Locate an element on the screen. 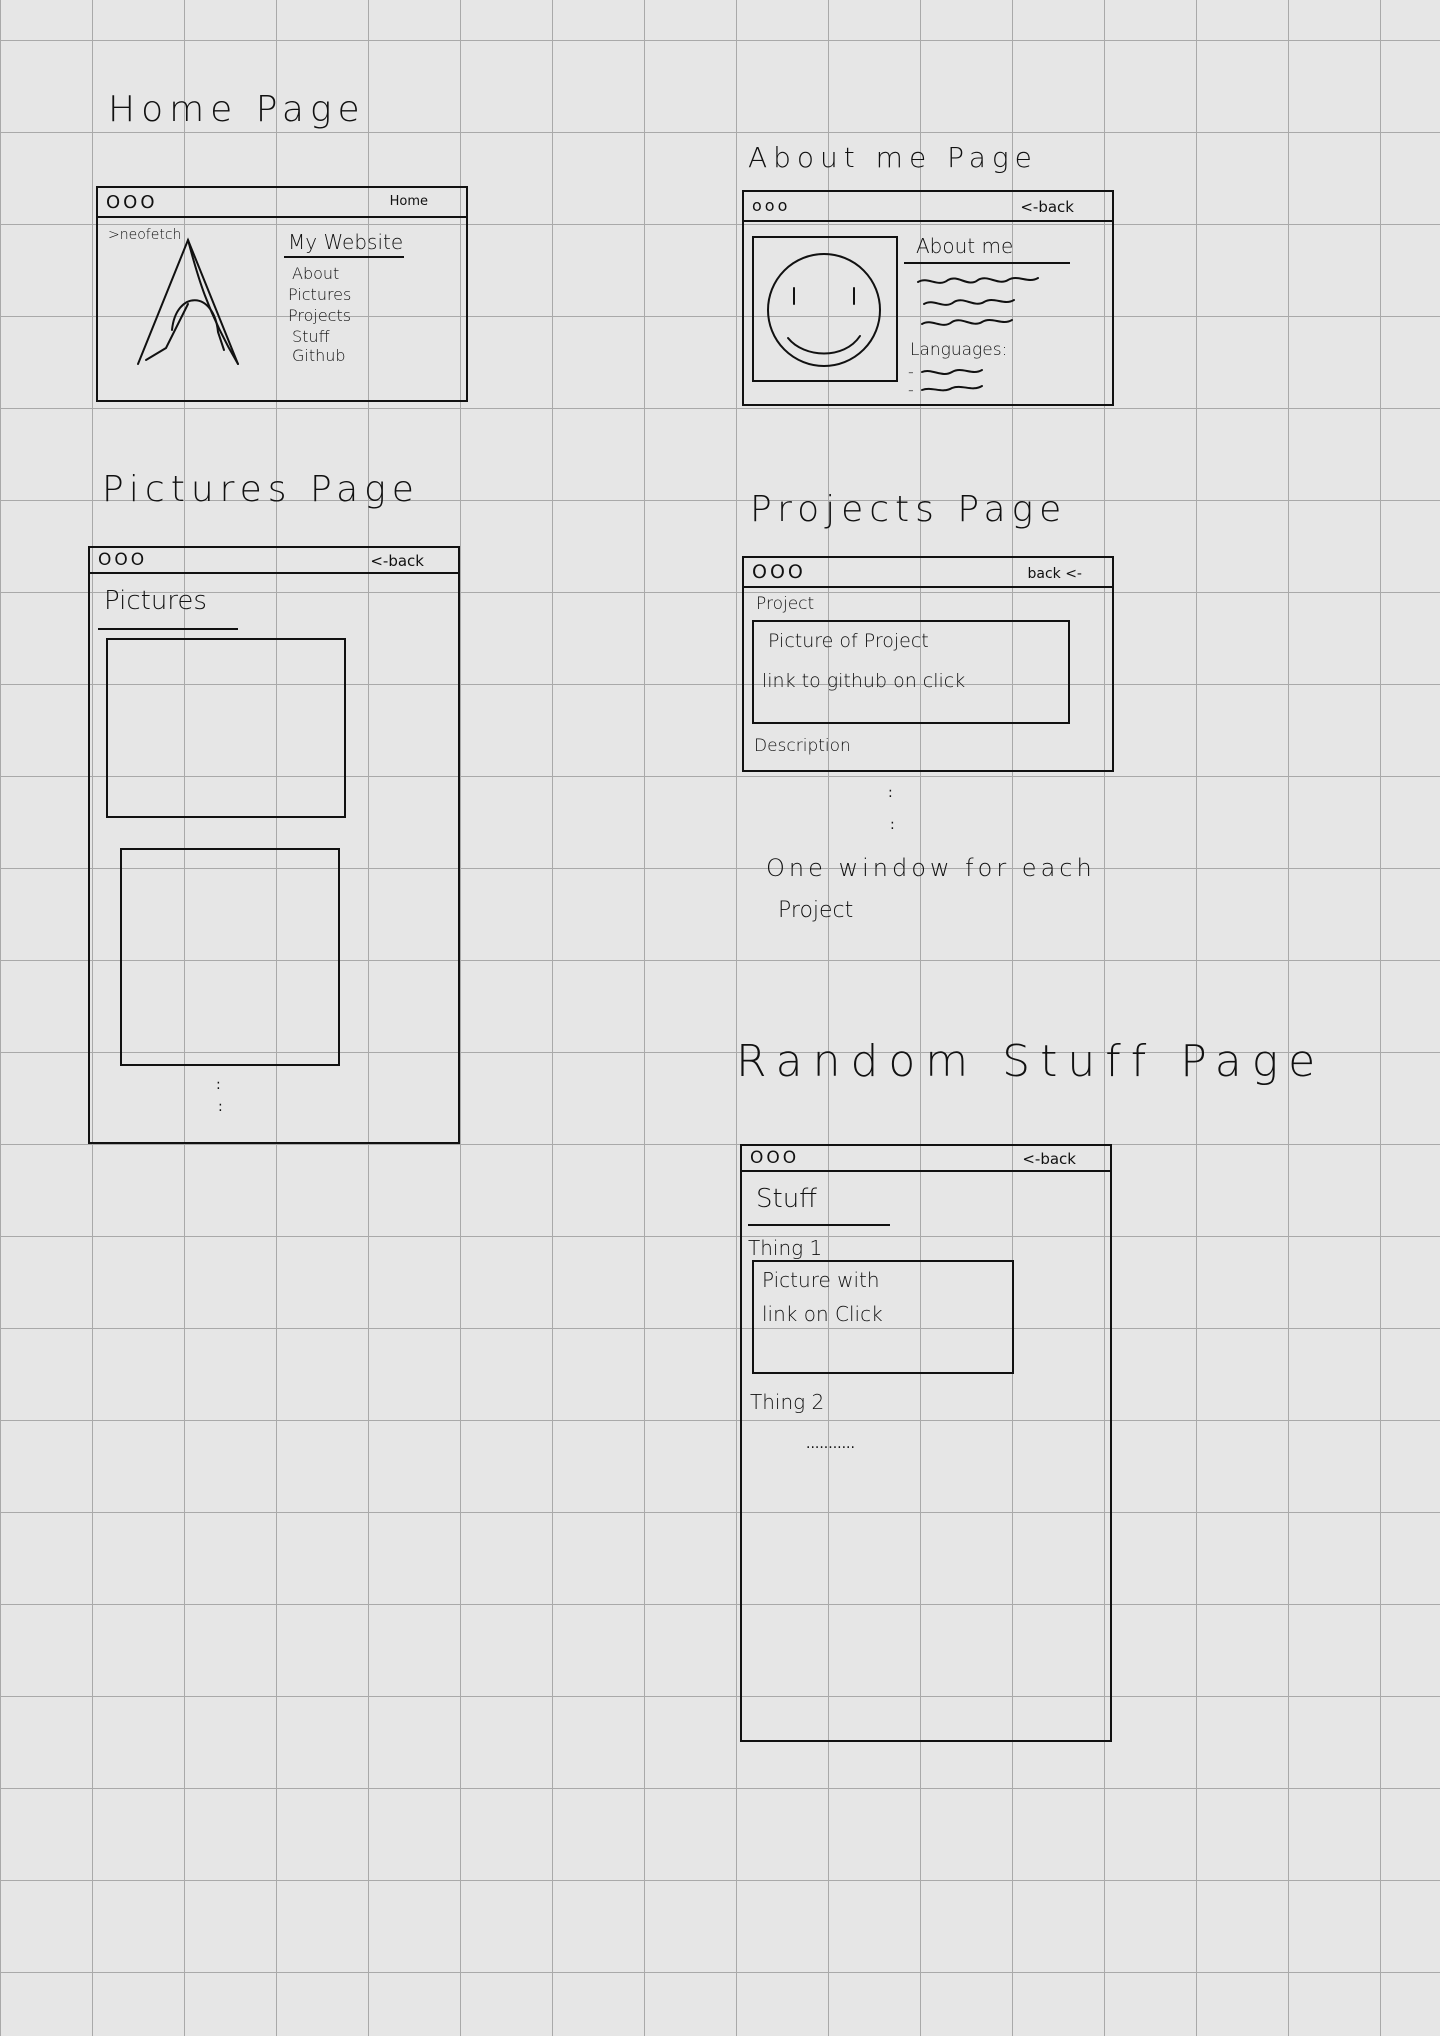 This screenshot has height=2036, width=1440. placeholder-text-scribble is located at coordinates (978, 301).